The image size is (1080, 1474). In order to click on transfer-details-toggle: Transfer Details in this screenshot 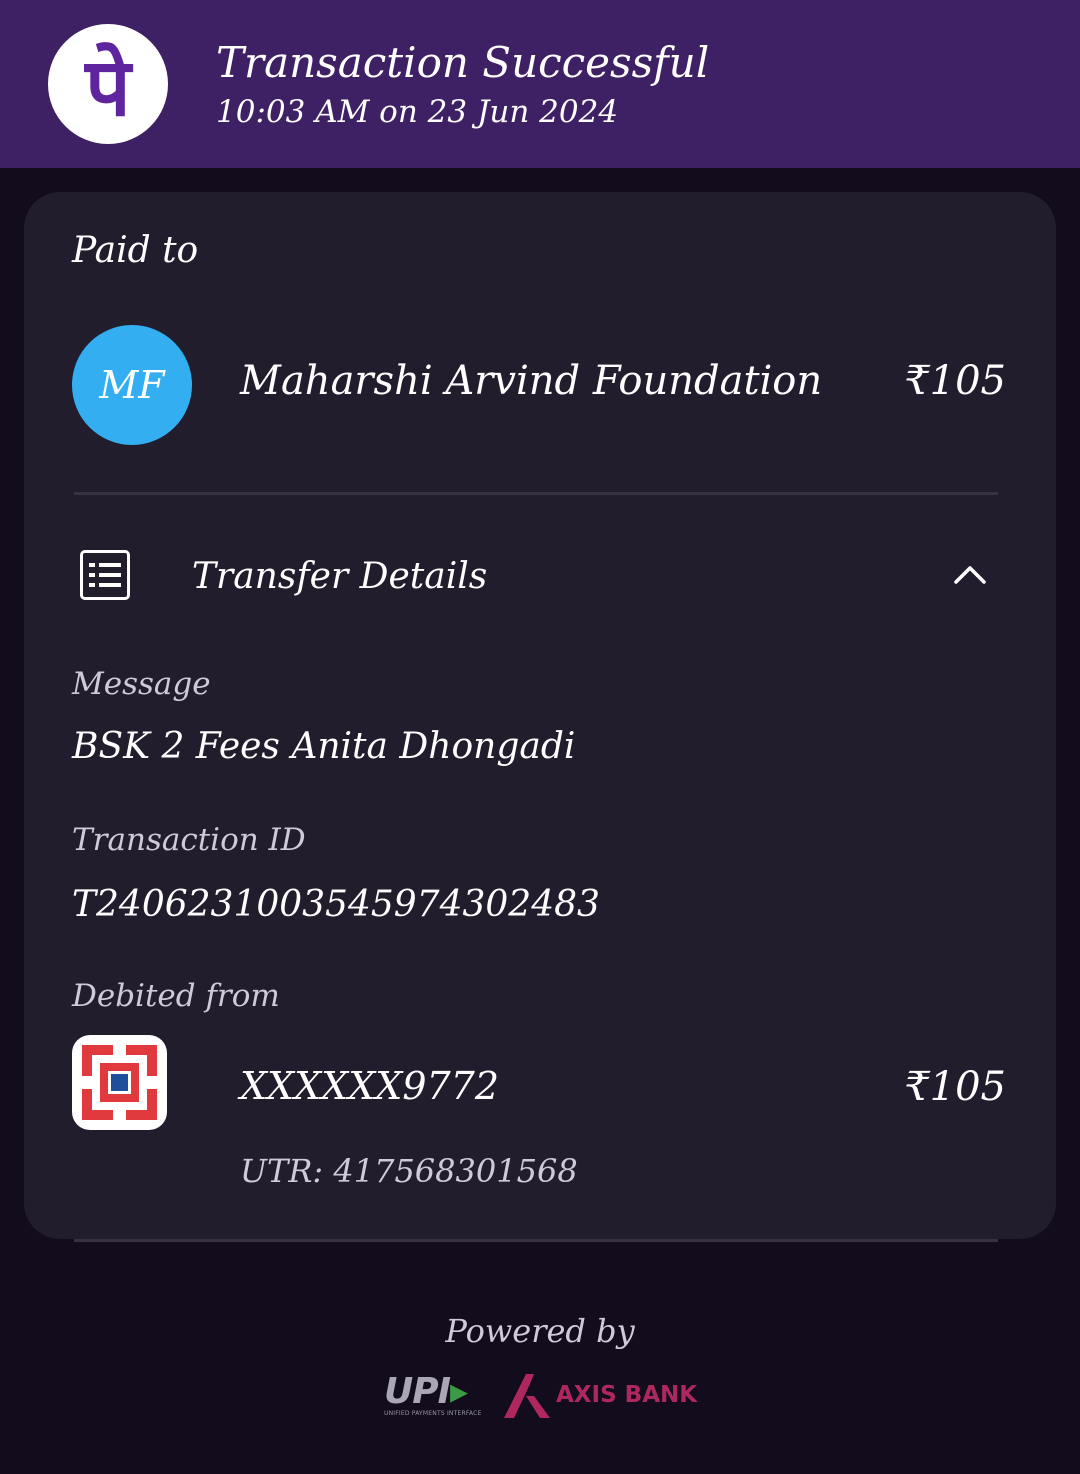, I will do `click(339, 576)`.